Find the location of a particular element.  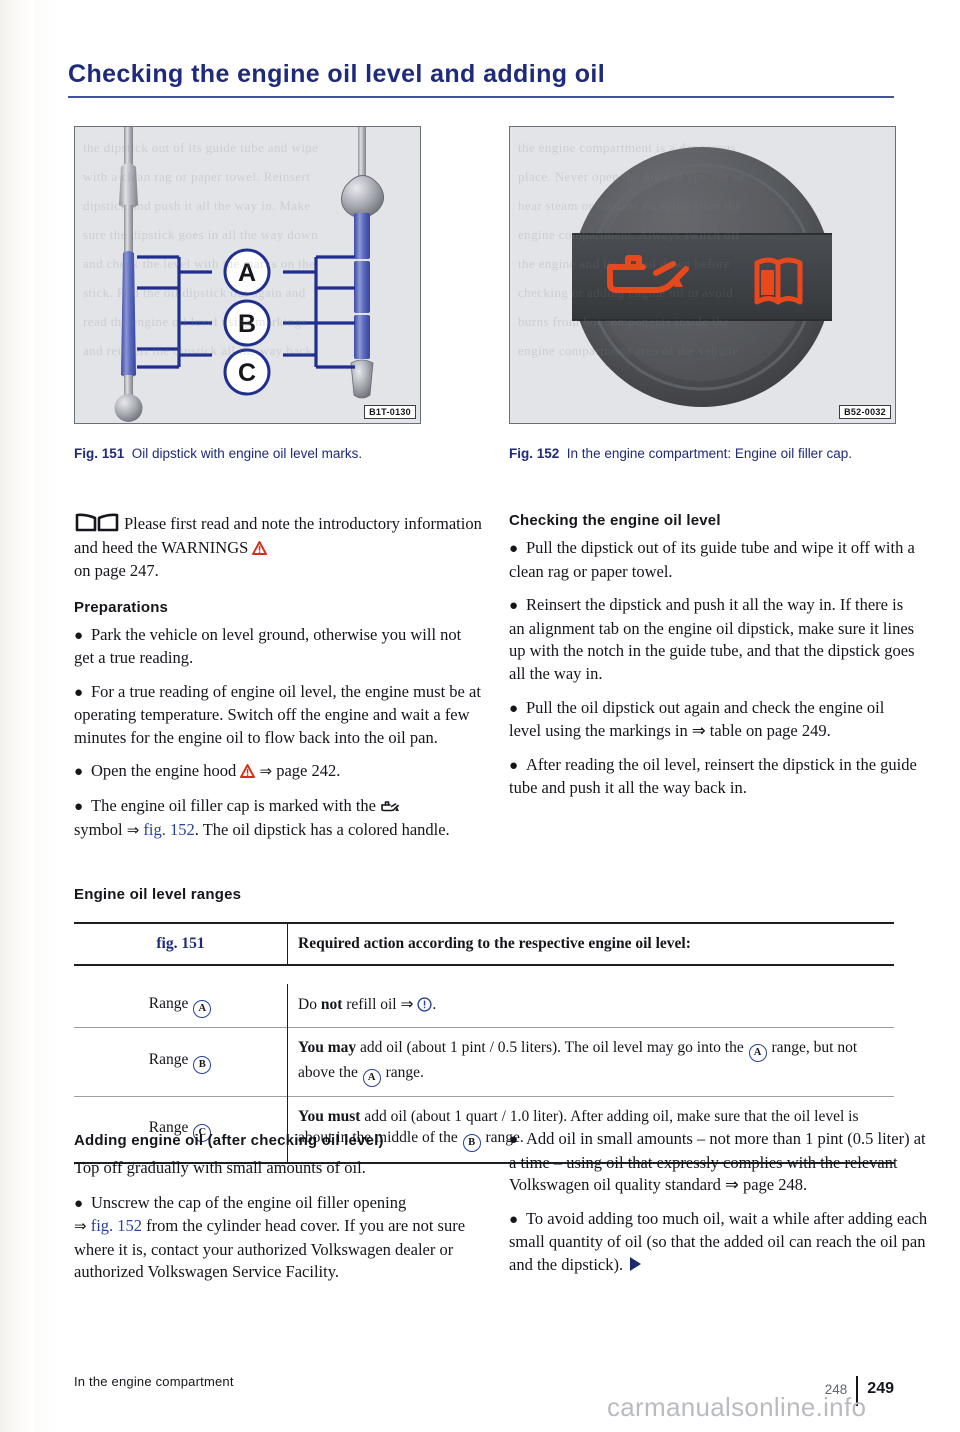

figure-152-caption-label: Fig. 152 is located at coordinates (534, 453).